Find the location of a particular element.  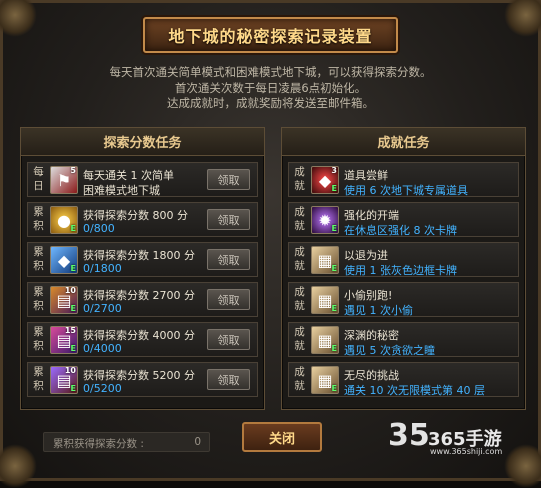

achievement-desc: 使用 6 次地下城专属道具 is located at coordinates (406, 190).